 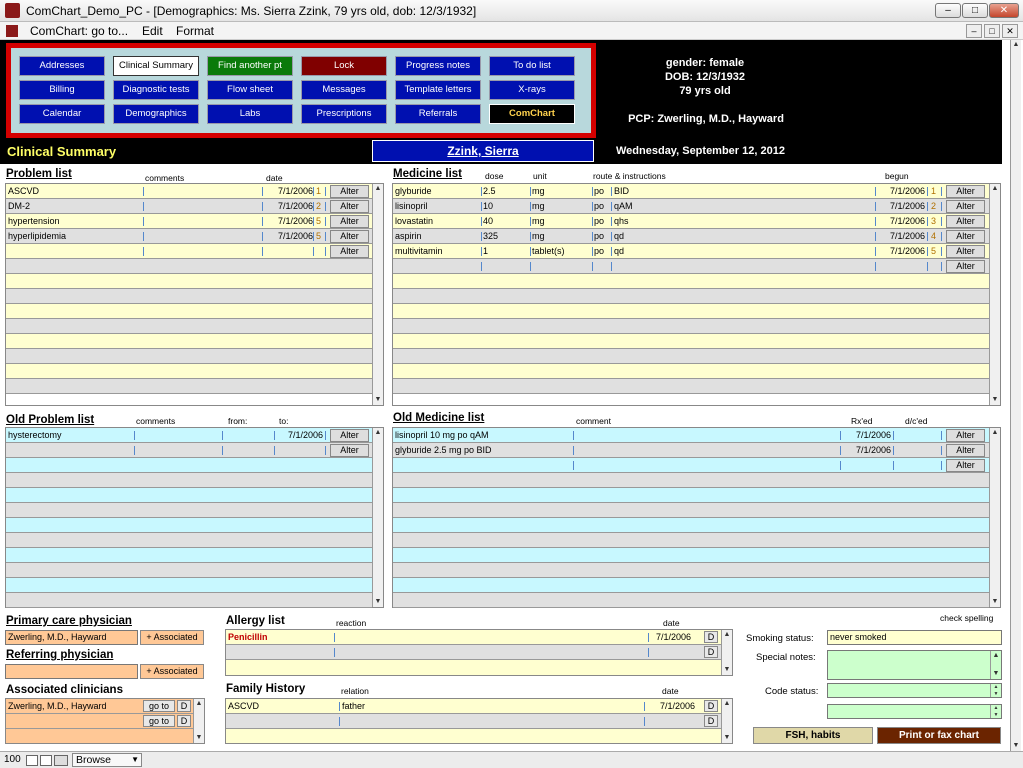 I want to click on code-status-extra-spinner: ▲ ▼, so click(x=995, y=711).